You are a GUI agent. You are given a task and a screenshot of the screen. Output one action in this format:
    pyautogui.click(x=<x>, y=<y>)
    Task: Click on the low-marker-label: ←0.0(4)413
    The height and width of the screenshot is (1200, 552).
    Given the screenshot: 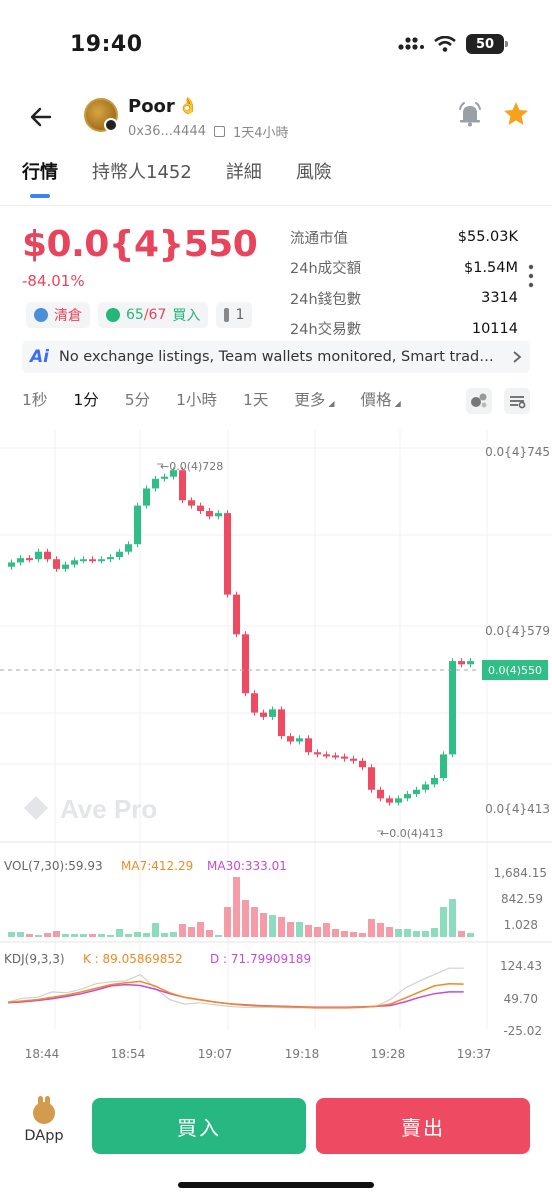 What is the action you would take?
    pyautogui.click(x=411, y=833)
    